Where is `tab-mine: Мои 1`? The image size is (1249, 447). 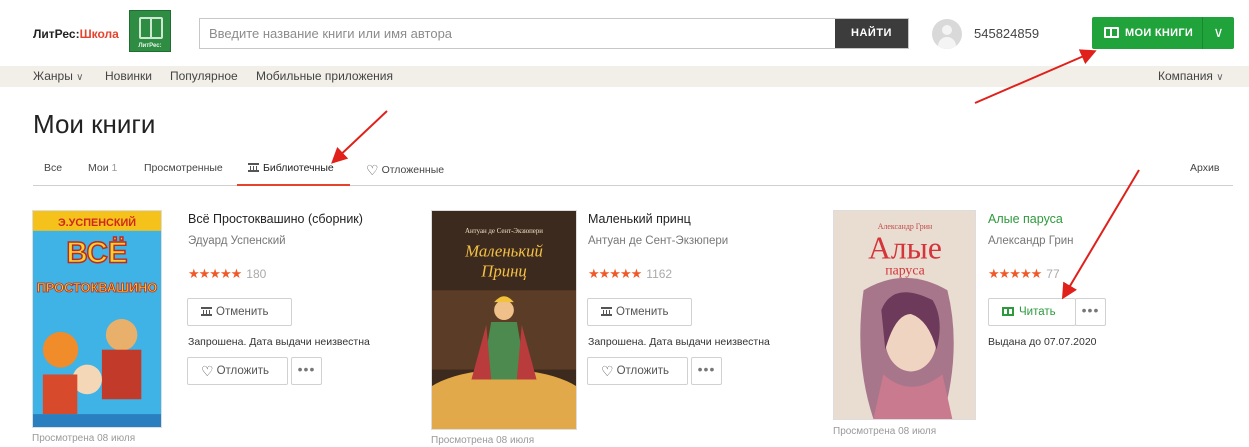 tab-mine: Мои 1 is located at coordinates (102, 168).